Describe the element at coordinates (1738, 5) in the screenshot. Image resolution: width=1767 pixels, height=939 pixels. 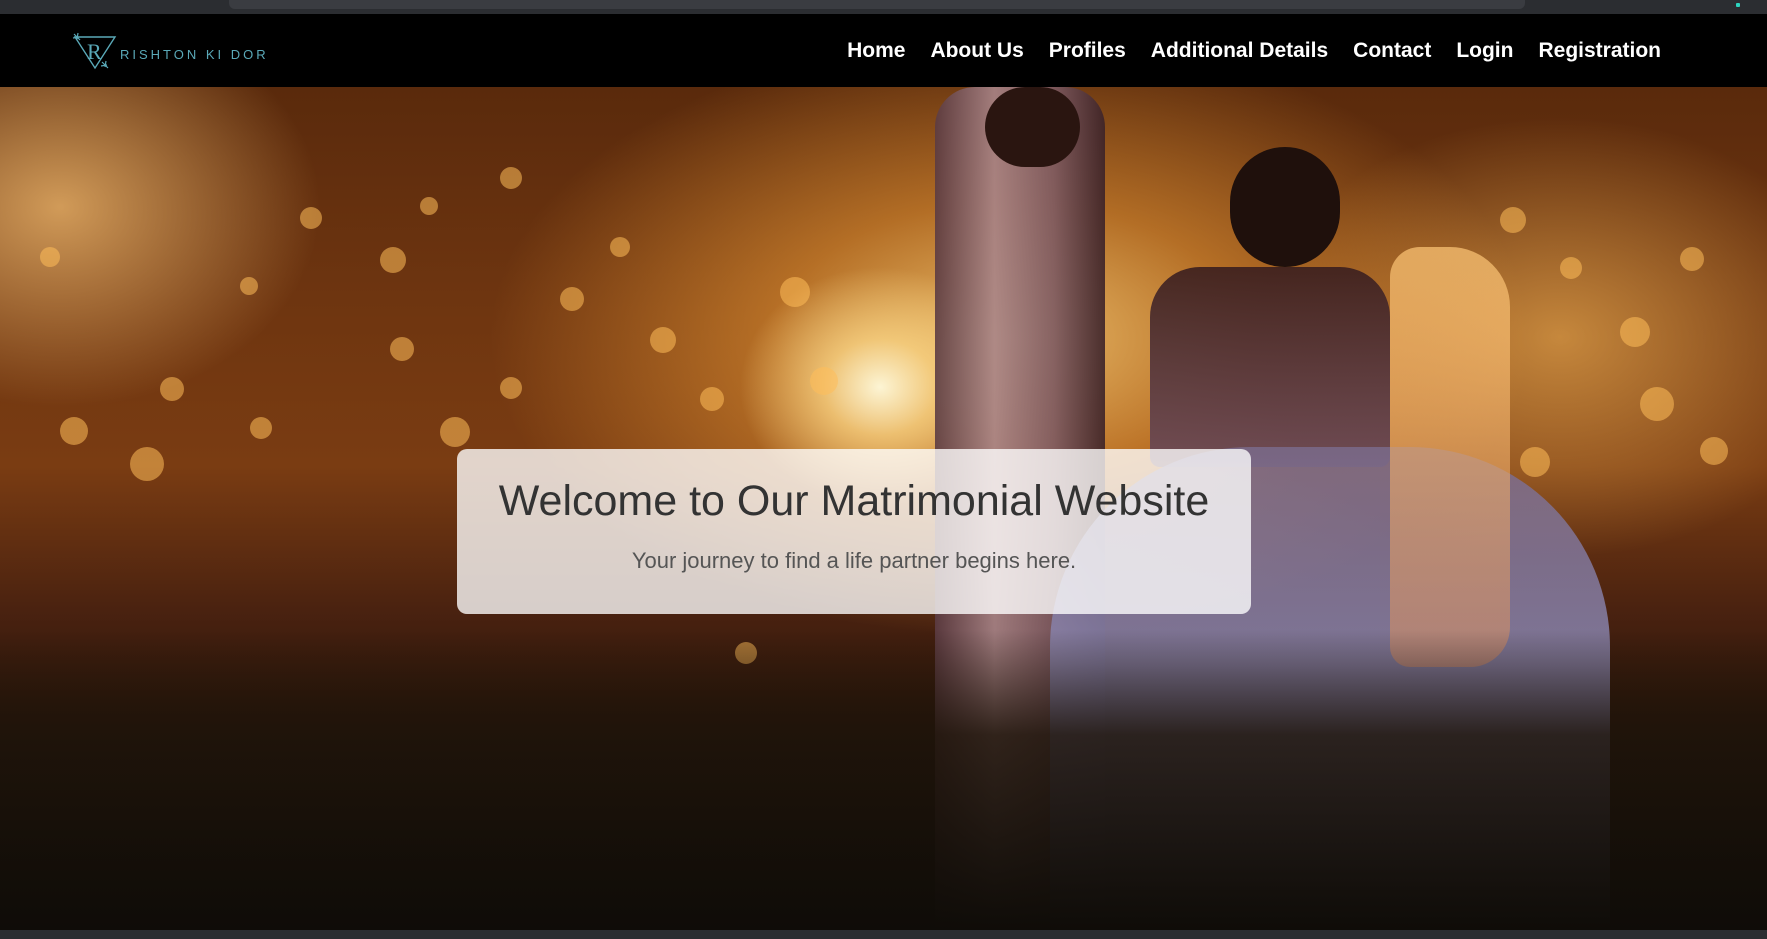
I see `browser-status-indicator` at that location.